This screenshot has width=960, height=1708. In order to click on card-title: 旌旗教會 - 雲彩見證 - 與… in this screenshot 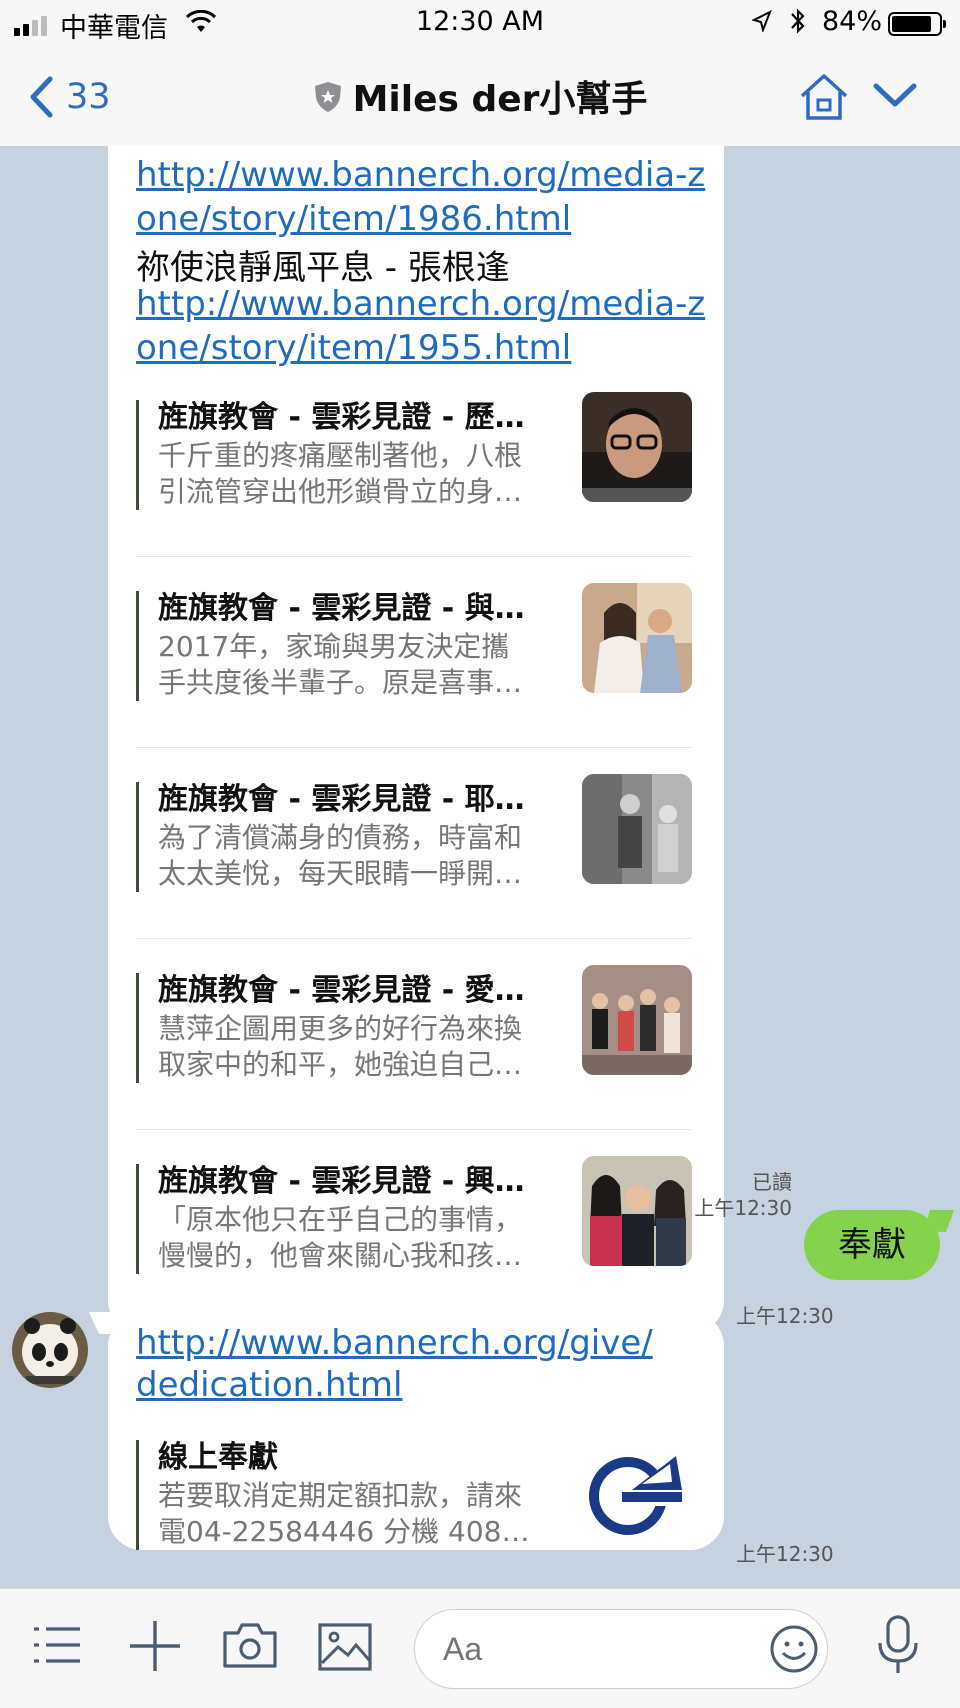, I will do `click(341, 608)`.